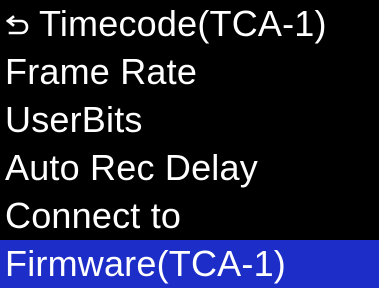 The height and width of the screenshot is (288, 379). I want to click on menu-item-label: Firmware(TCA-1), so click(145, 263).